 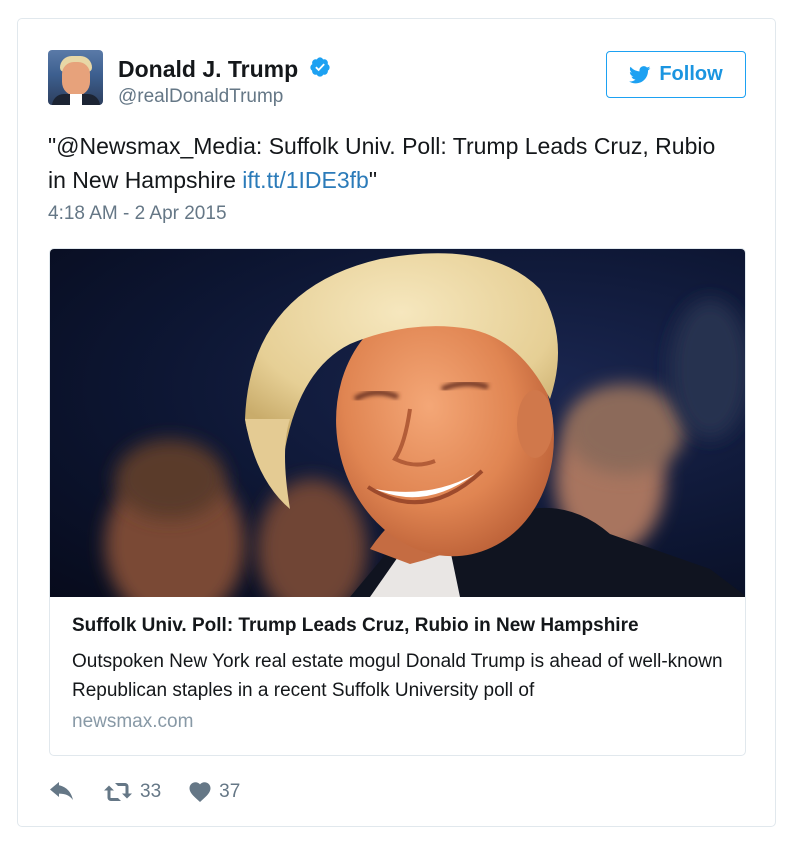 I want to click on author-handle: @realDonaldTrump, so click(x=224, y=97).